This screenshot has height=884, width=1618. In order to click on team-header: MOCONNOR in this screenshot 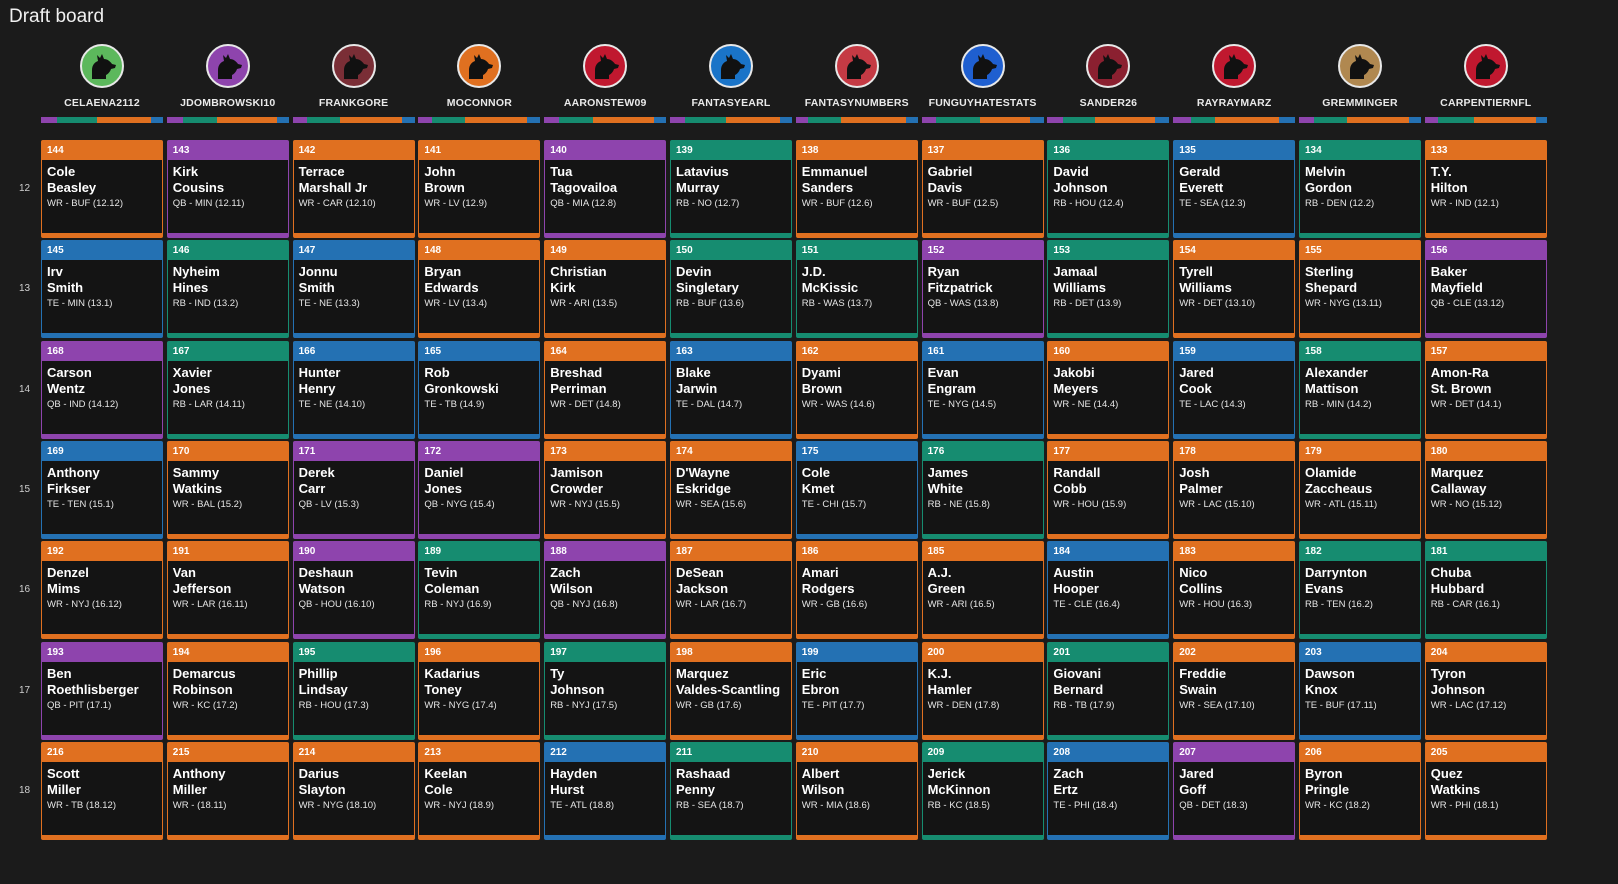, I will do `click(479, 76)`.